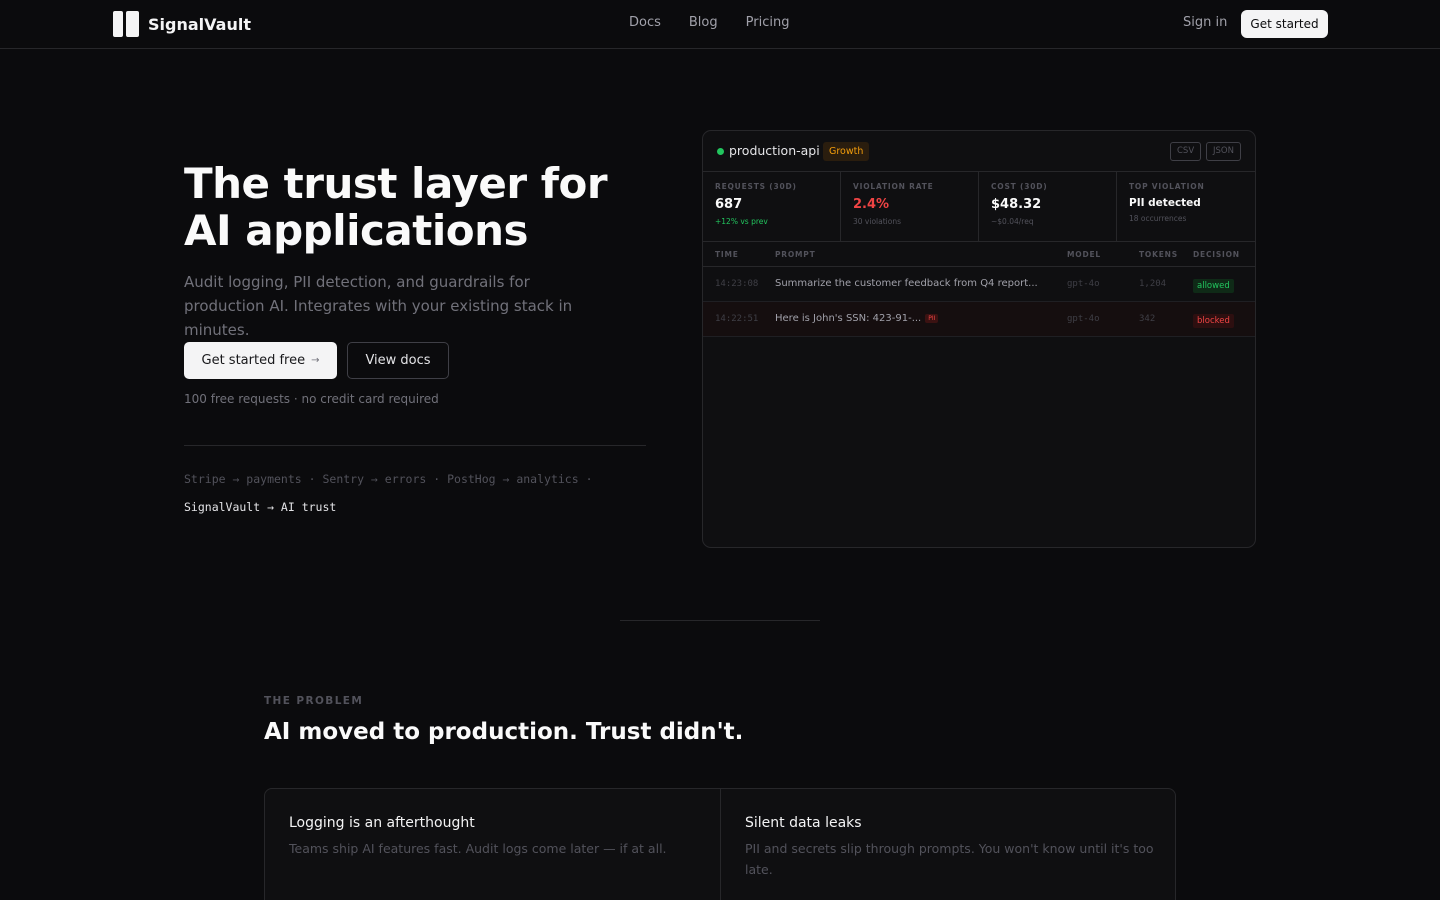 Image resolution: width=1440 pixels, height=900 pixels. Describe the element at coordinates (1084, 254) in the screenshot. I see `column-header-model: MODEL` at that location.